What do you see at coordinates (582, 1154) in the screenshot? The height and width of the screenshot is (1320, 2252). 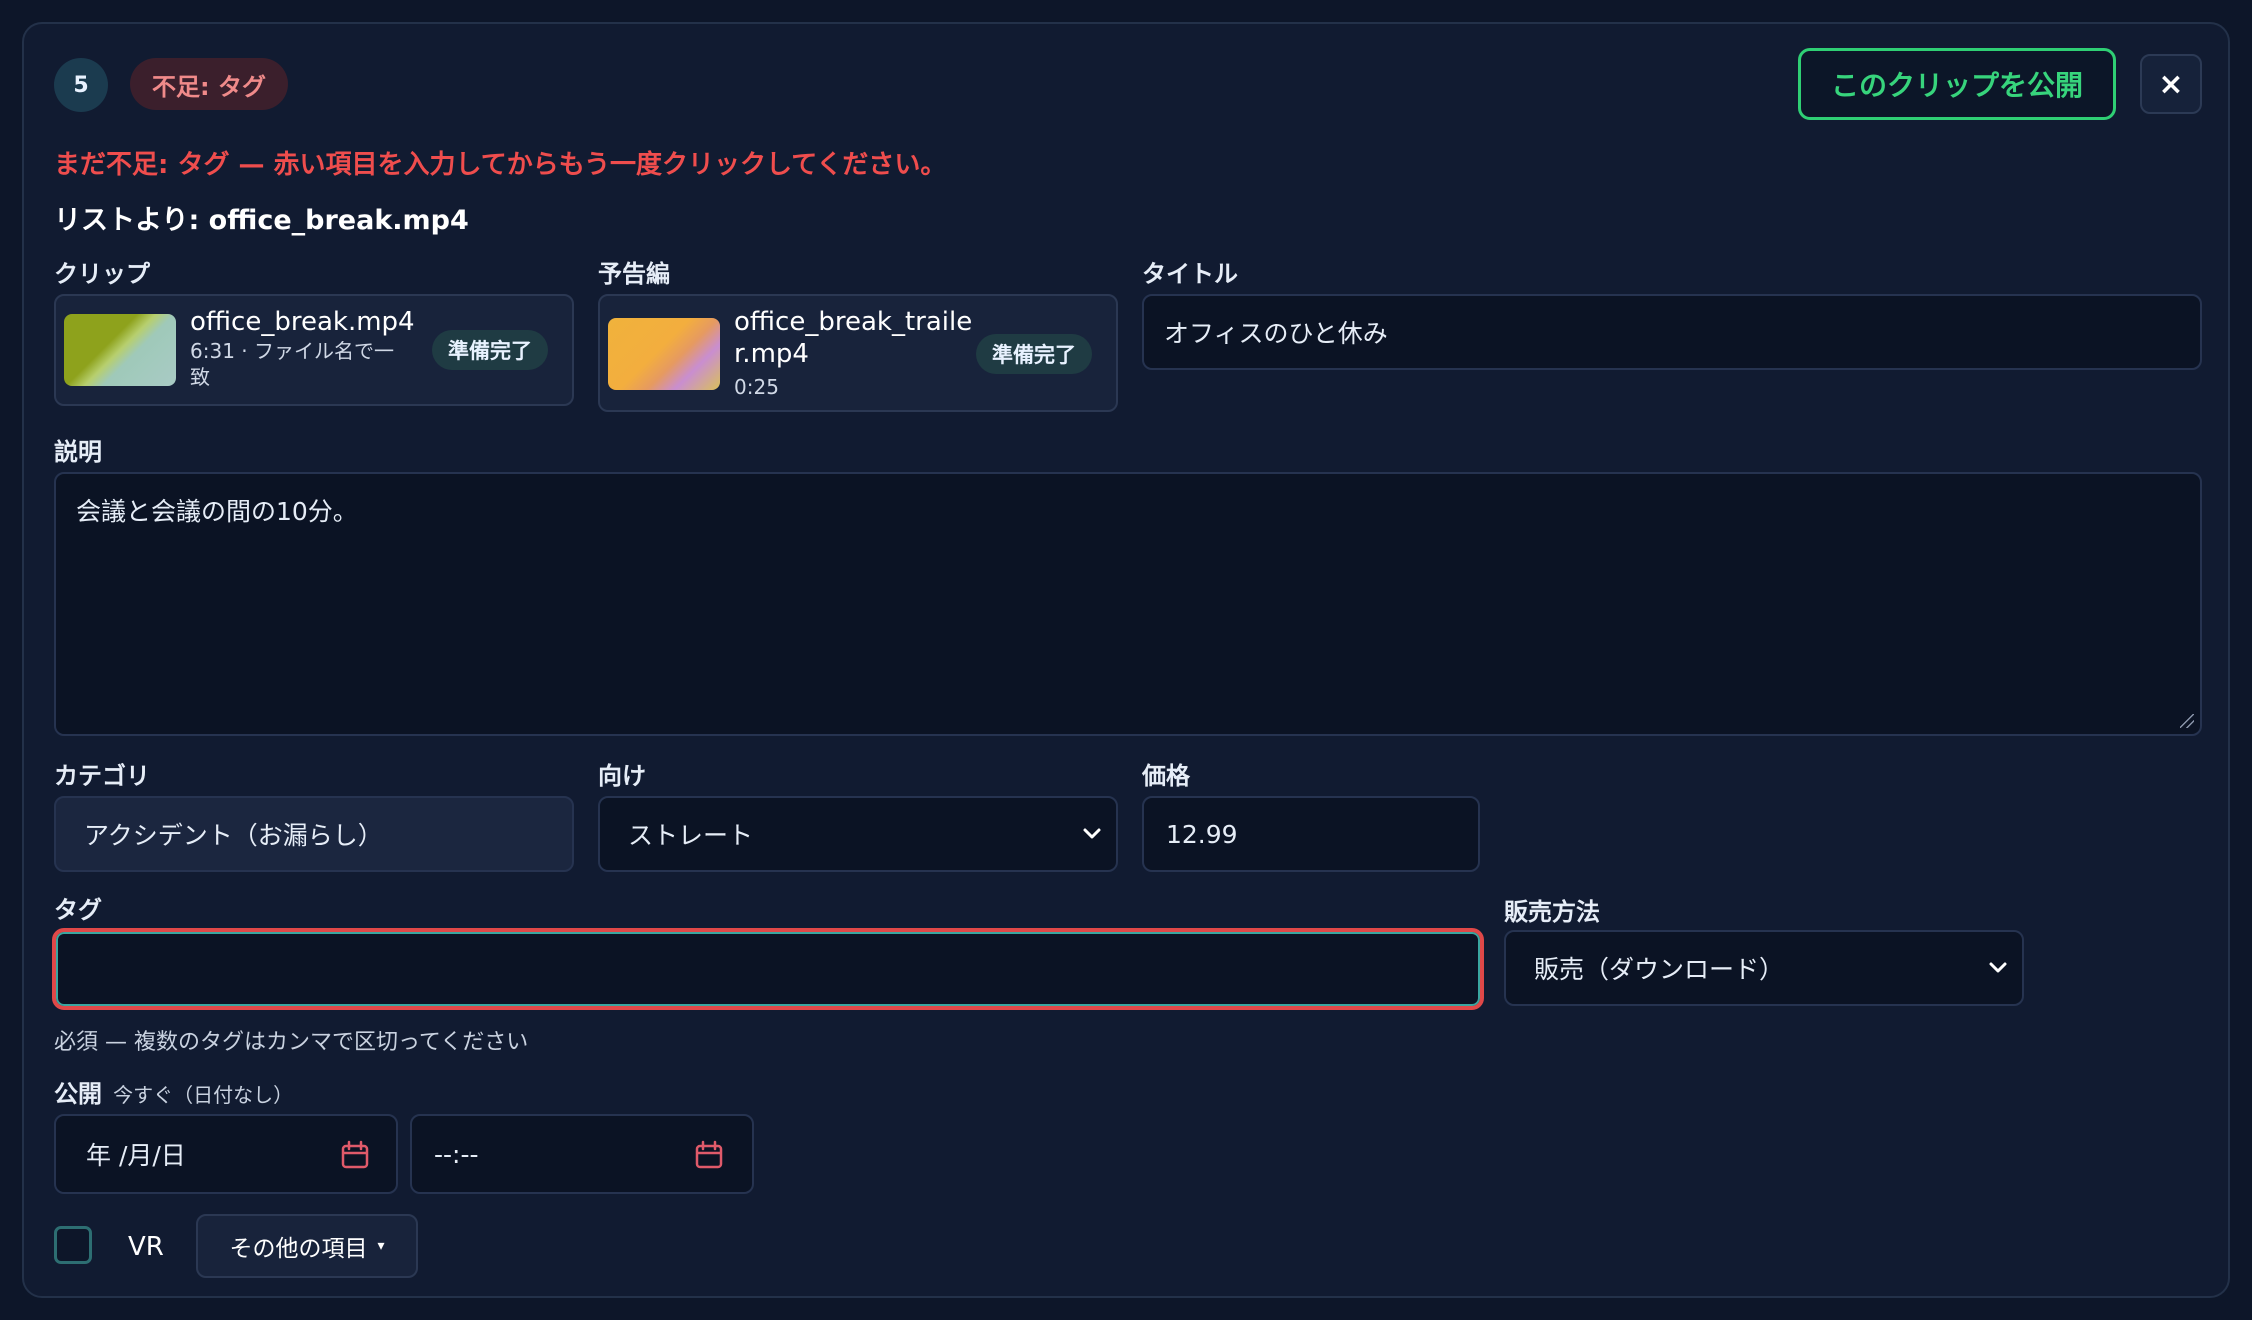 I see `publish-time-input: --:--` at bounding box center [582, 1154].